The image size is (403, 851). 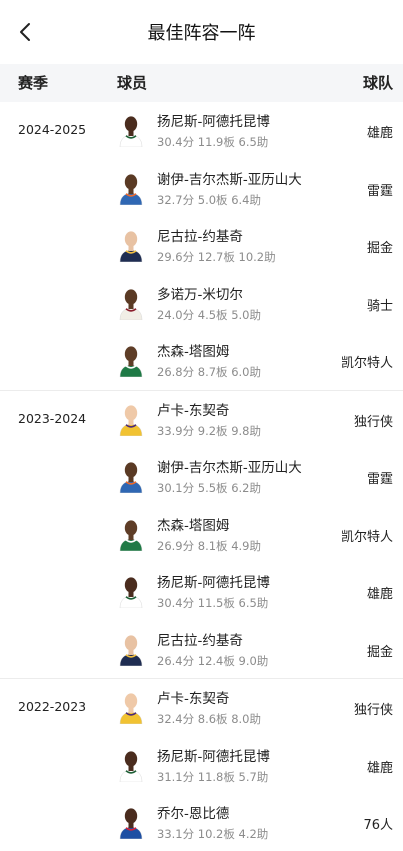 What do you see at coordinates (209, 719) in the screenshot?
I see `player-stats: 32.4分 8.6板 8.0助` at bounding box center [209, 719].